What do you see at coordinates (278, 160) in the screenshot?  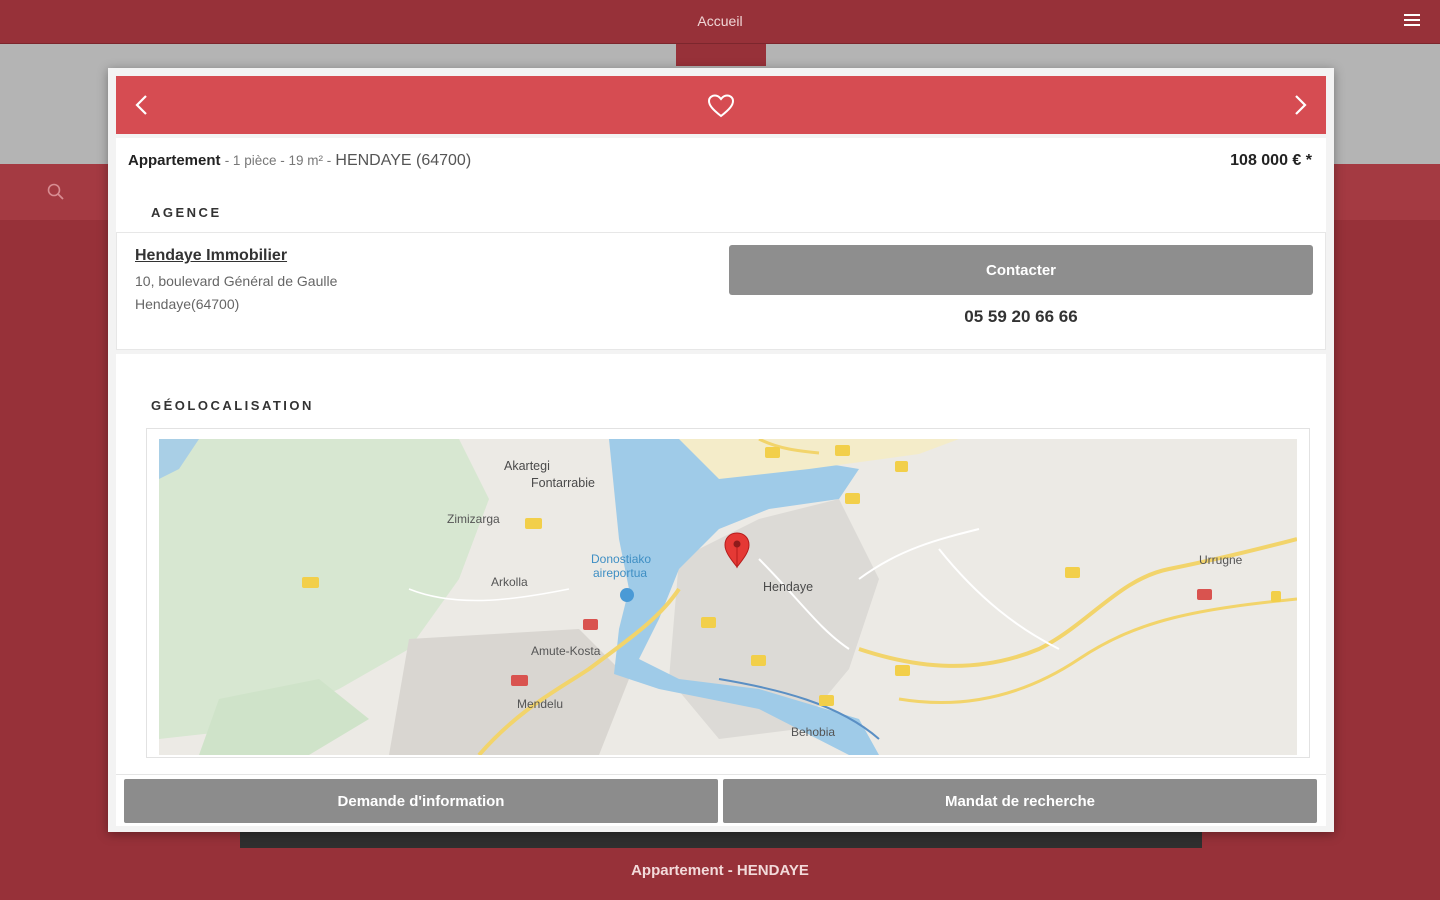 I see `listing-details: - 1 pièce - 19 m² -` at bounding box center [278, 160].